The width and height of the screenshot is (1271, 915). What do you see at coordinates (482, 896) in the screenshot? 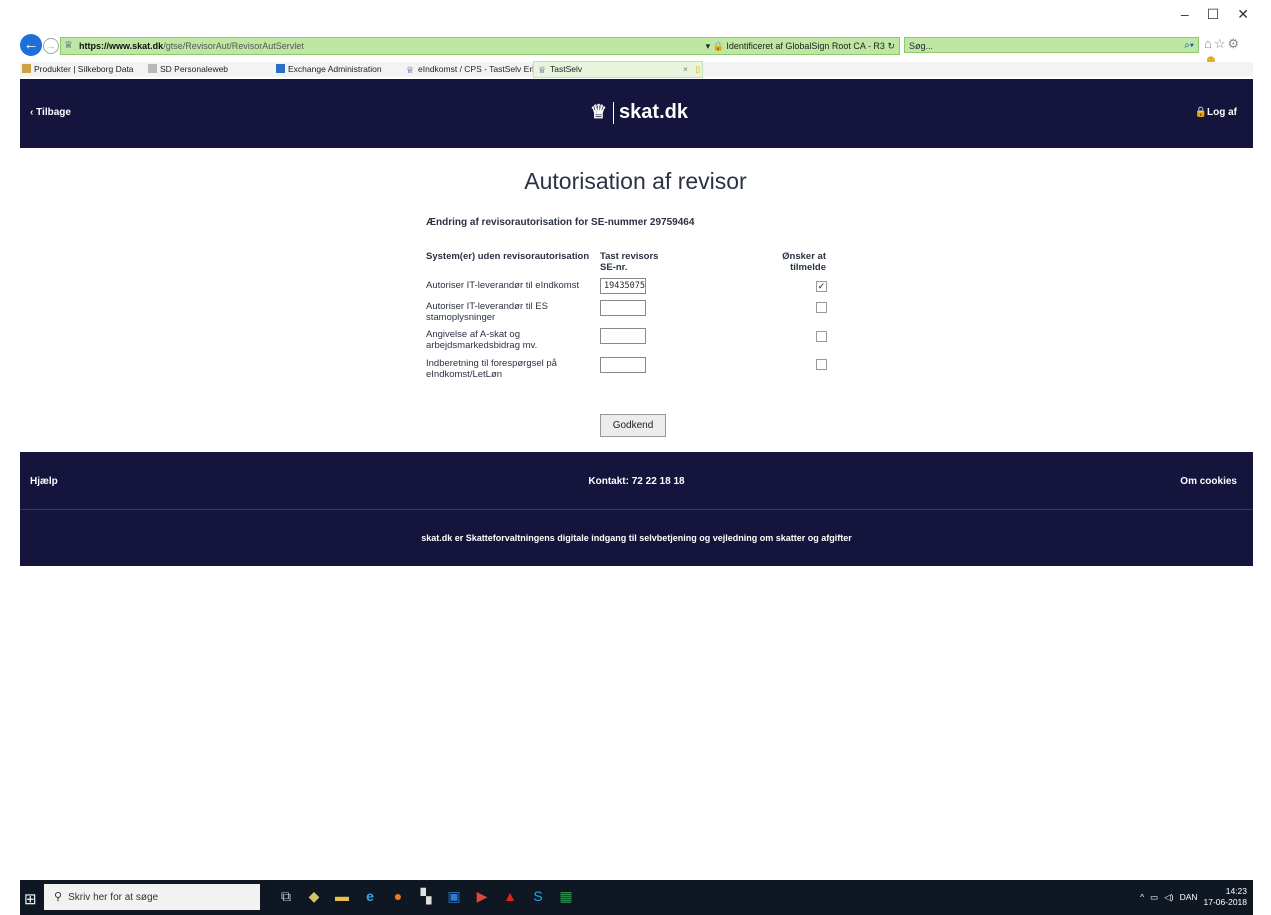
I see `app-icon: ▶` at bounding box center [482, 896].